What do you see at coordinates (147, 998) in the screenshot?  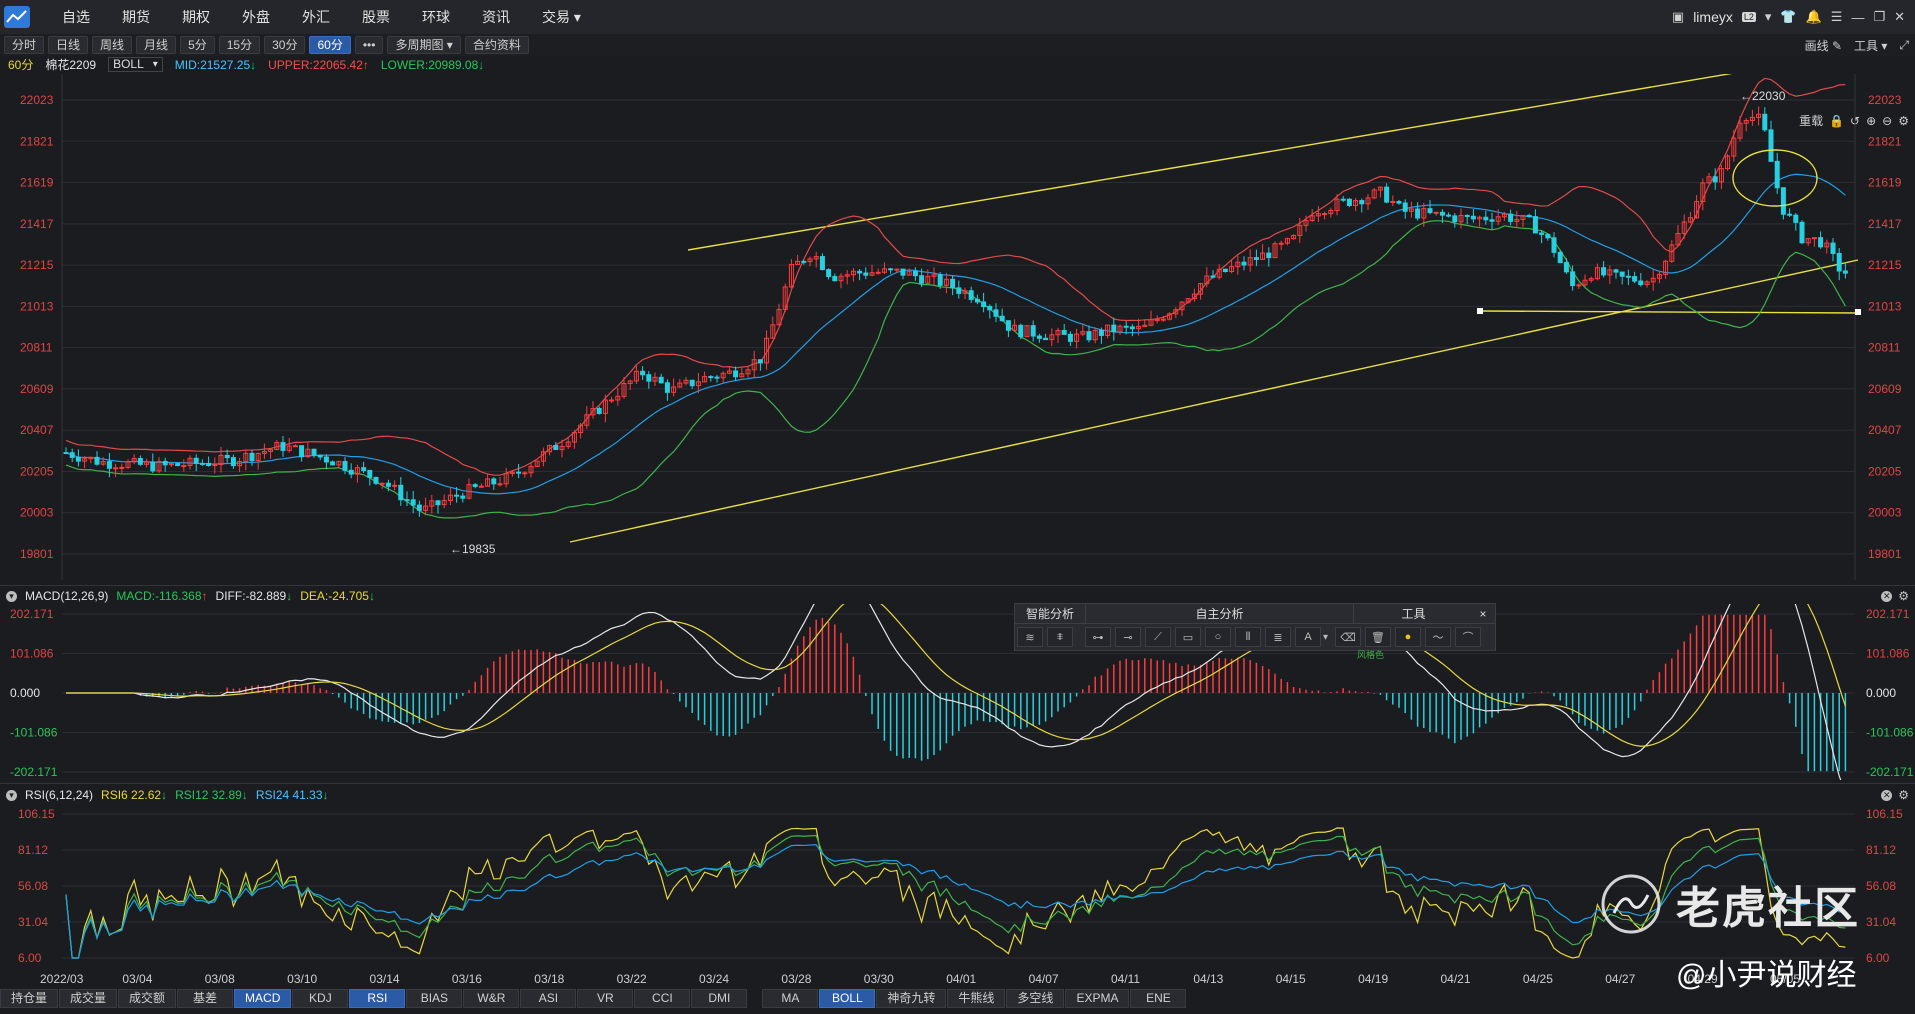 I see `indicator-tab-2: 成交额` at bounding box center [147, 998].